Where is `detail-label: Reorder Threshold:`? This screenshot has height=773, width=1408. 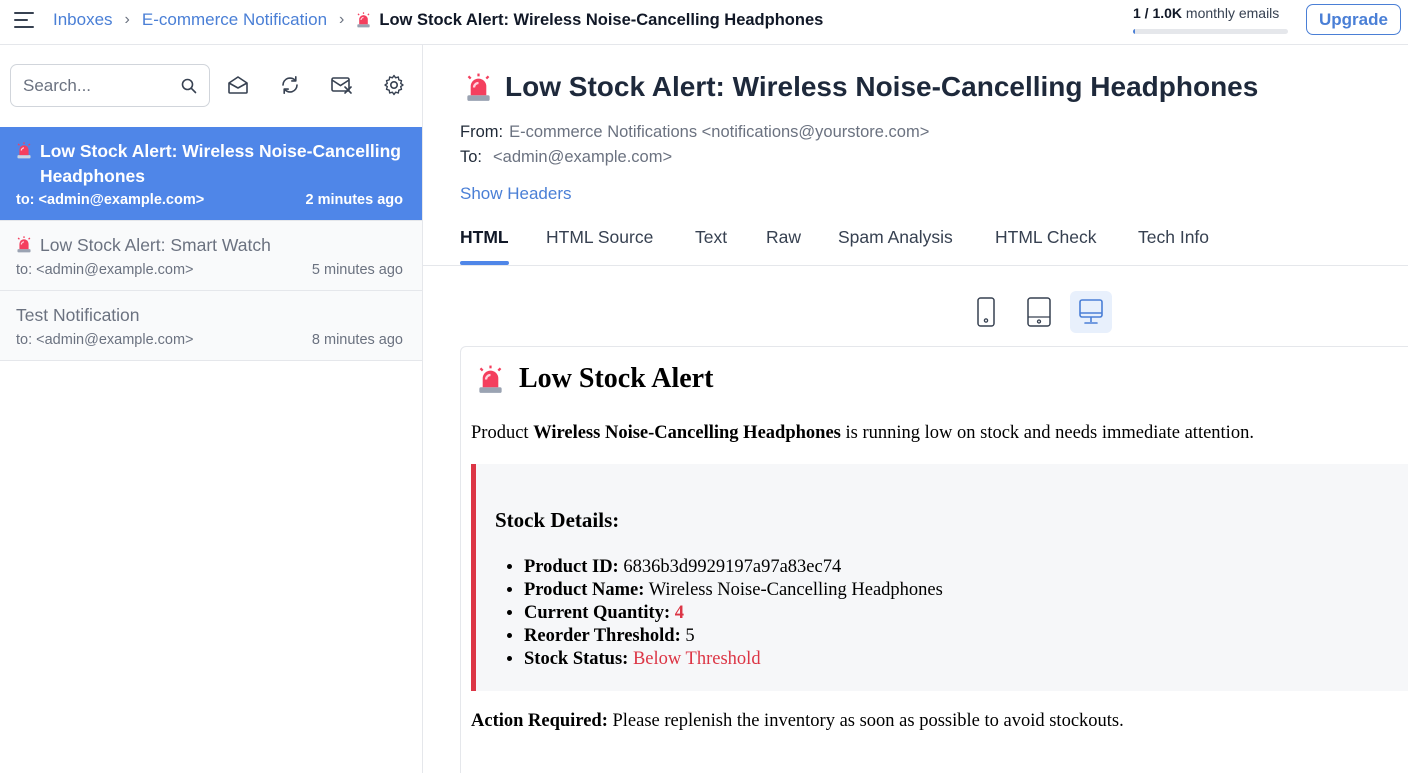 detail-label: Reorder Threshold: is located at coordinates (602, 636).